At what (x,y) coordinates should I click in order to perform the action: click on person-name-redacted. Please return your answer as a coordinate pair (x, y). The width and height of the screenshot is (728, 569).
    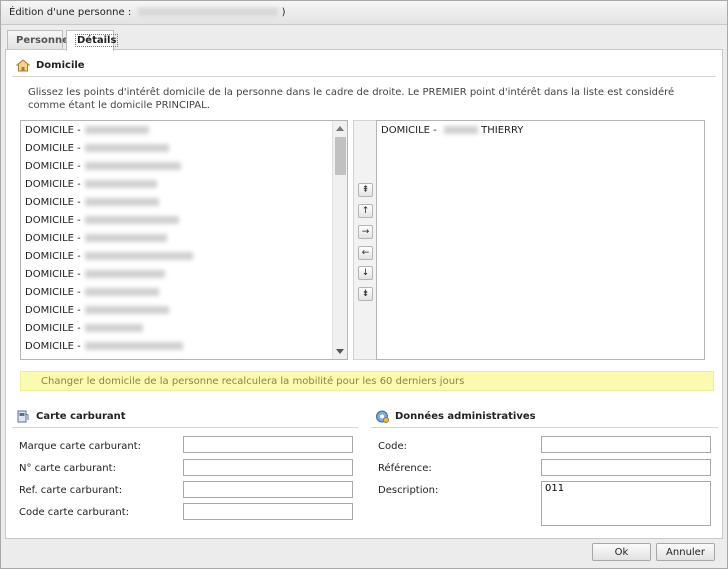
    Looking at the image, I should click on (208, 12).